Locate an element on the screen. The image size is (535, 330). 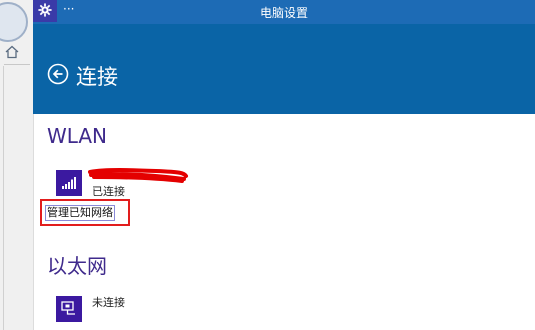
wlan-connection-status: 已连接 is located at coordinates (108, 191).